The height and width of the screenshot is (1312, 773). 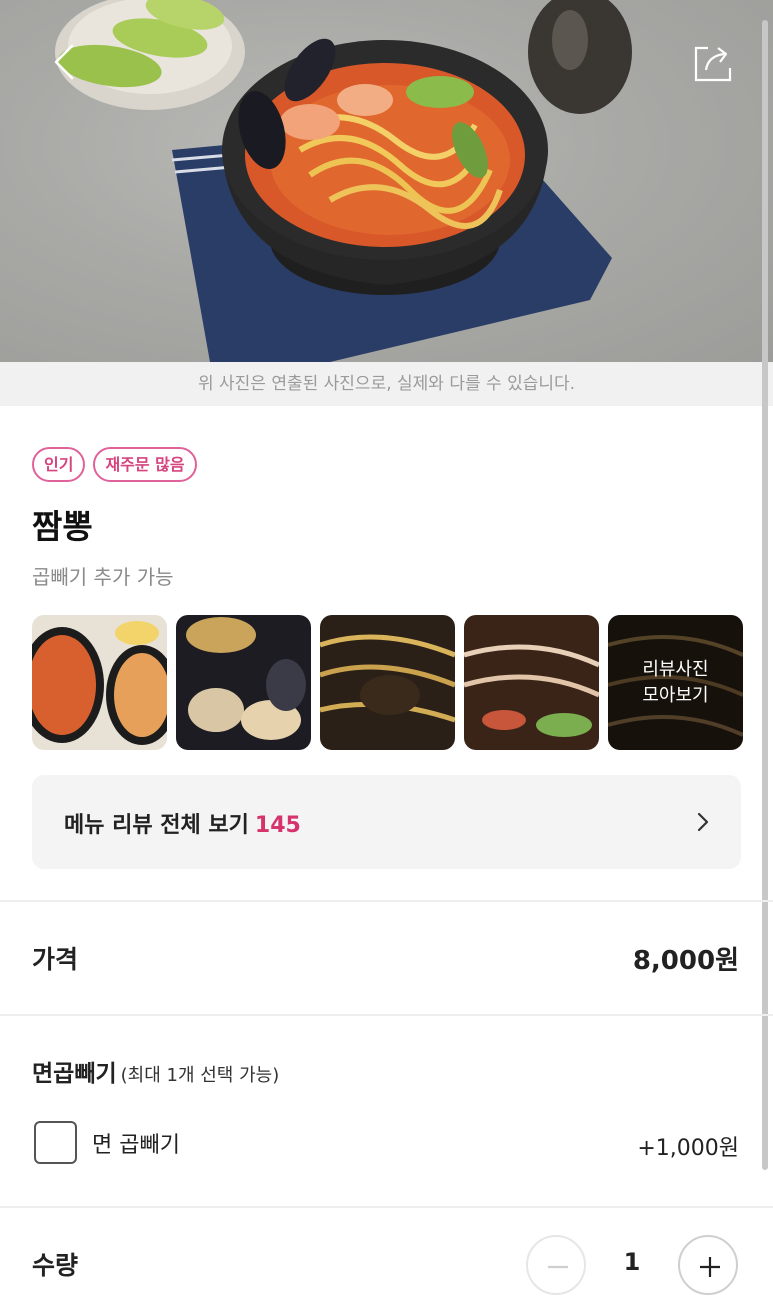 What do you see at coordinates (200, 1075) in the screenshot?
I see `option-group-subtitle: (최대 1개 선택 가능)` at bounding box center [200, 1075].